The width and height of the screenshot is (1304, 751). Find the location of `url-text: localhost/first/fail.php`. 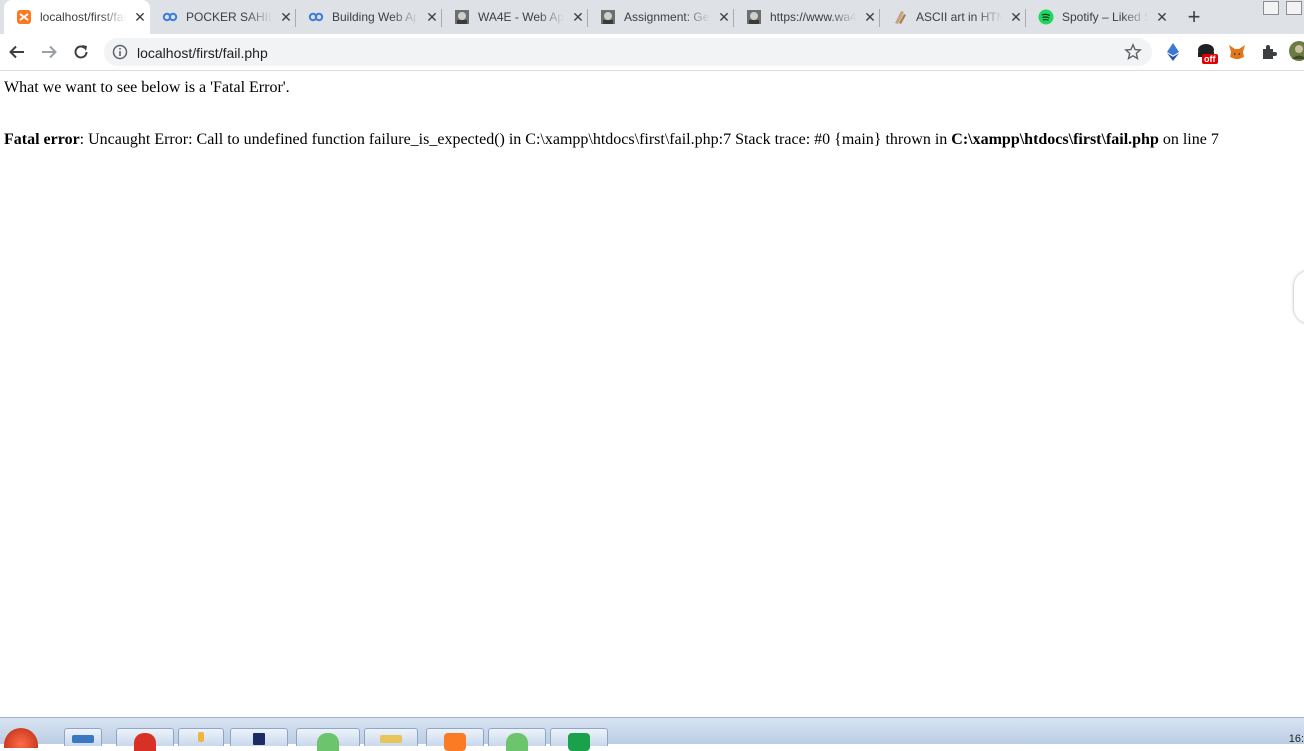

url-text: localhost/first/fail.php is located at coordinates (202, 53).